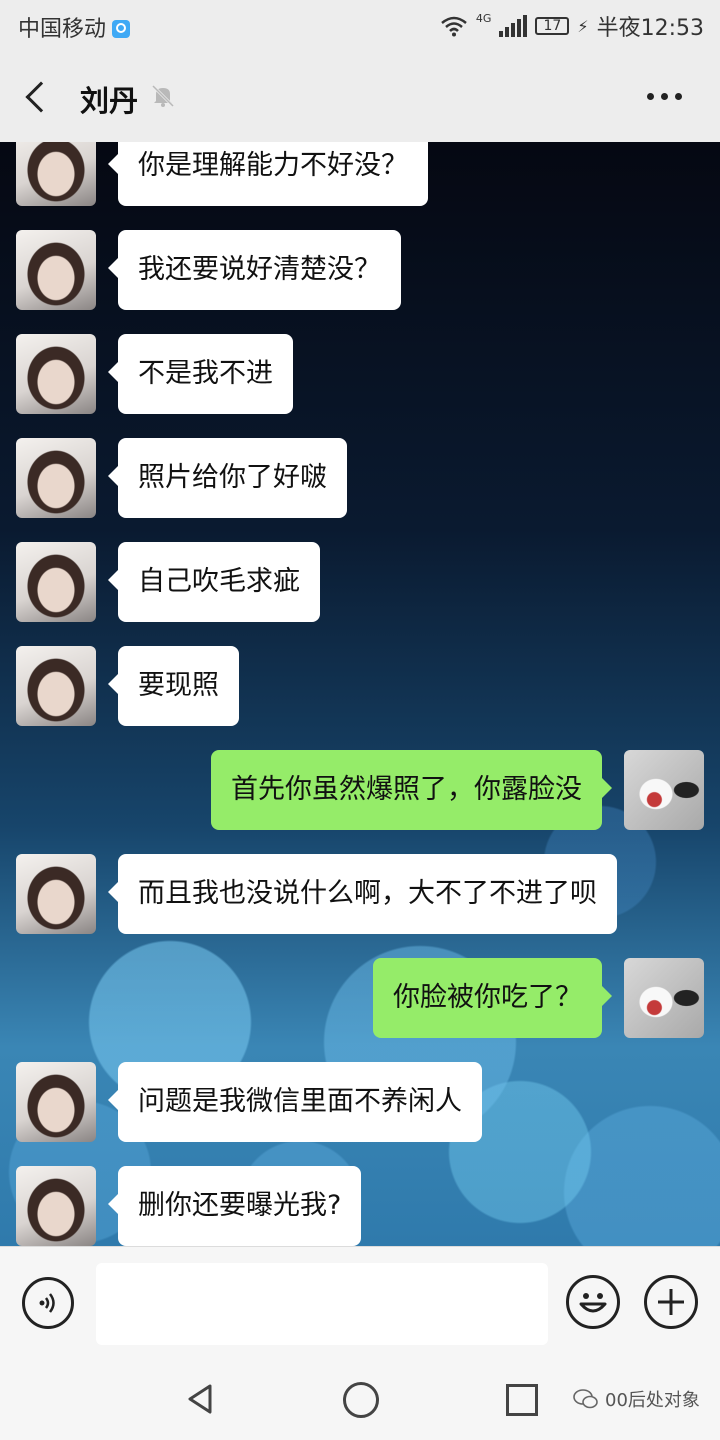  I want to click on watermark: 00后处对象, so click(636, 1399).